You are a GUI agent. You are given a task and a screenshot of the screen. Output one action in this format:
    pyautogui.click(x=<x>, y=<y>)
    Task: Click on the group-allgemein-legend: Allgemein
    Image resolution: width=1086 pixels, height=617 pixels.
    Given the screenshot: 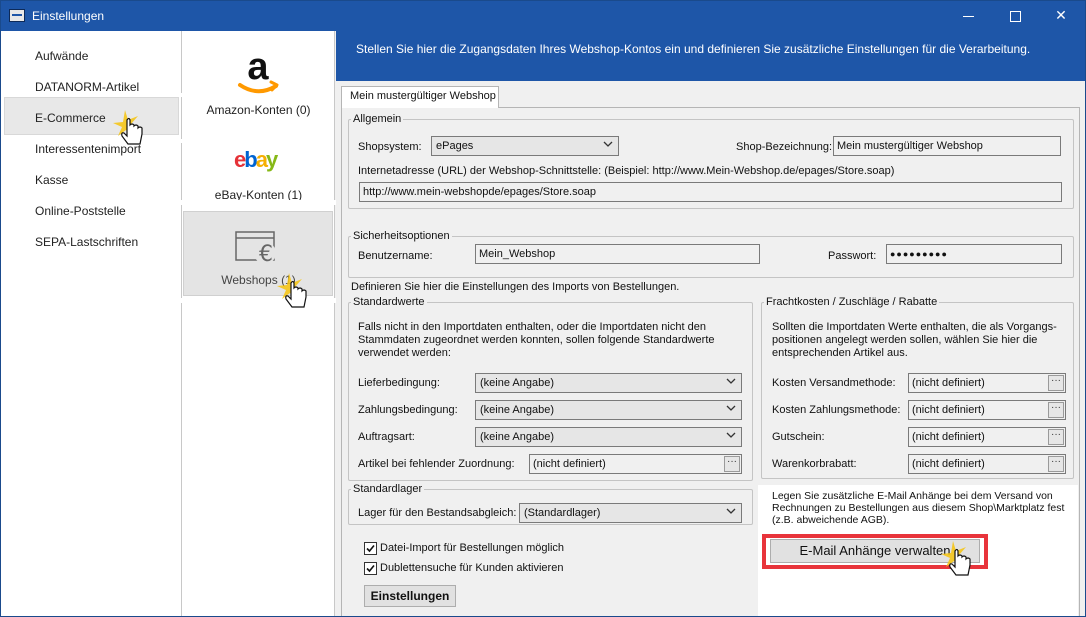 What is the action you would take?
    pyautogui.click(x=377, y=119)
    